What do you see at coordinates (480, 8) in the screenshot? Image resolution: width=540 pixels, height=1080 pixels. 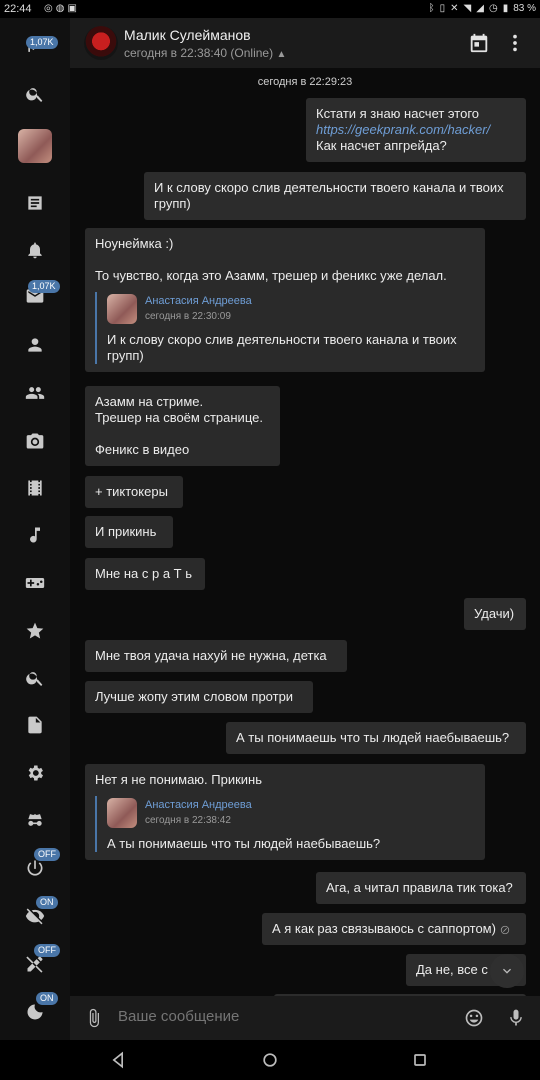 I see `signal-icon: ◢` at bounding box center [480, 8].